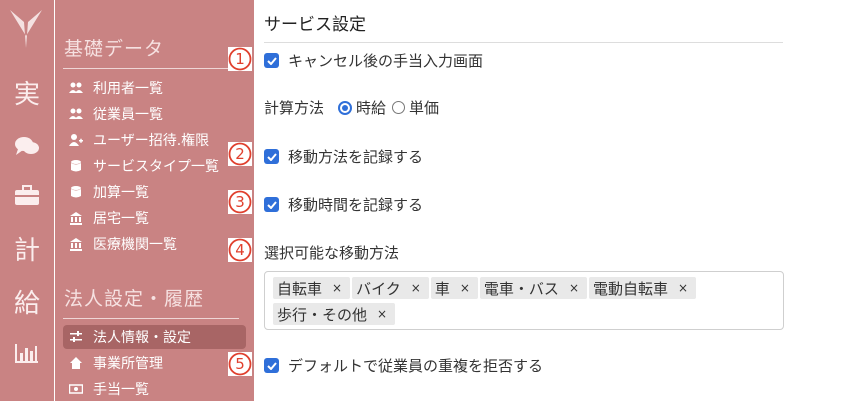  Describe the element at coordinates (371, 107) in the screenshot. I see `radio-hourly-label: 時給` at that location.